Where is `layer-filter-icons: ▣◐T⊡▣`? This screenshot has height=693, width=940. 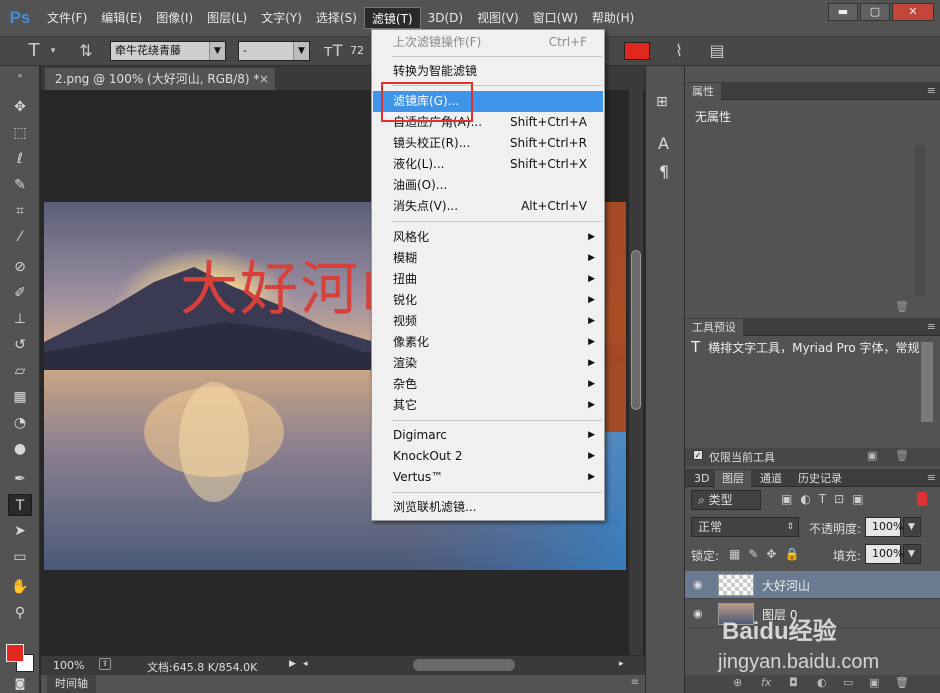
layer-filter-icons: ▣◐T⊡▣ is located at coordinates (826, 499).